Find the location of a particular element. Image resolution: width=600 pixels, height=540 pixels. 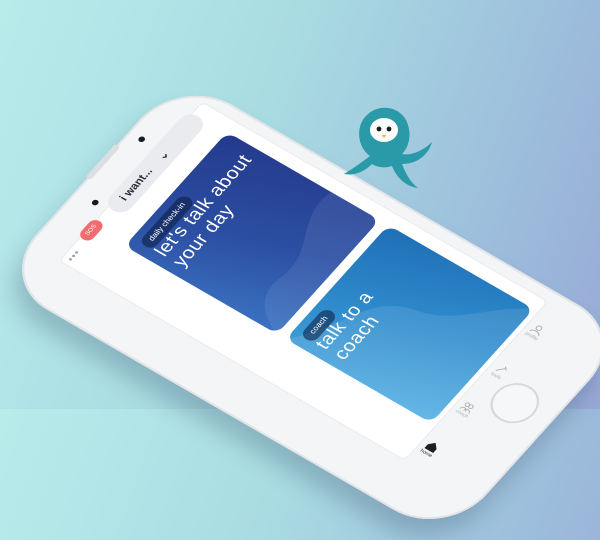

speaker-grille is located at coordinates (103, 162).